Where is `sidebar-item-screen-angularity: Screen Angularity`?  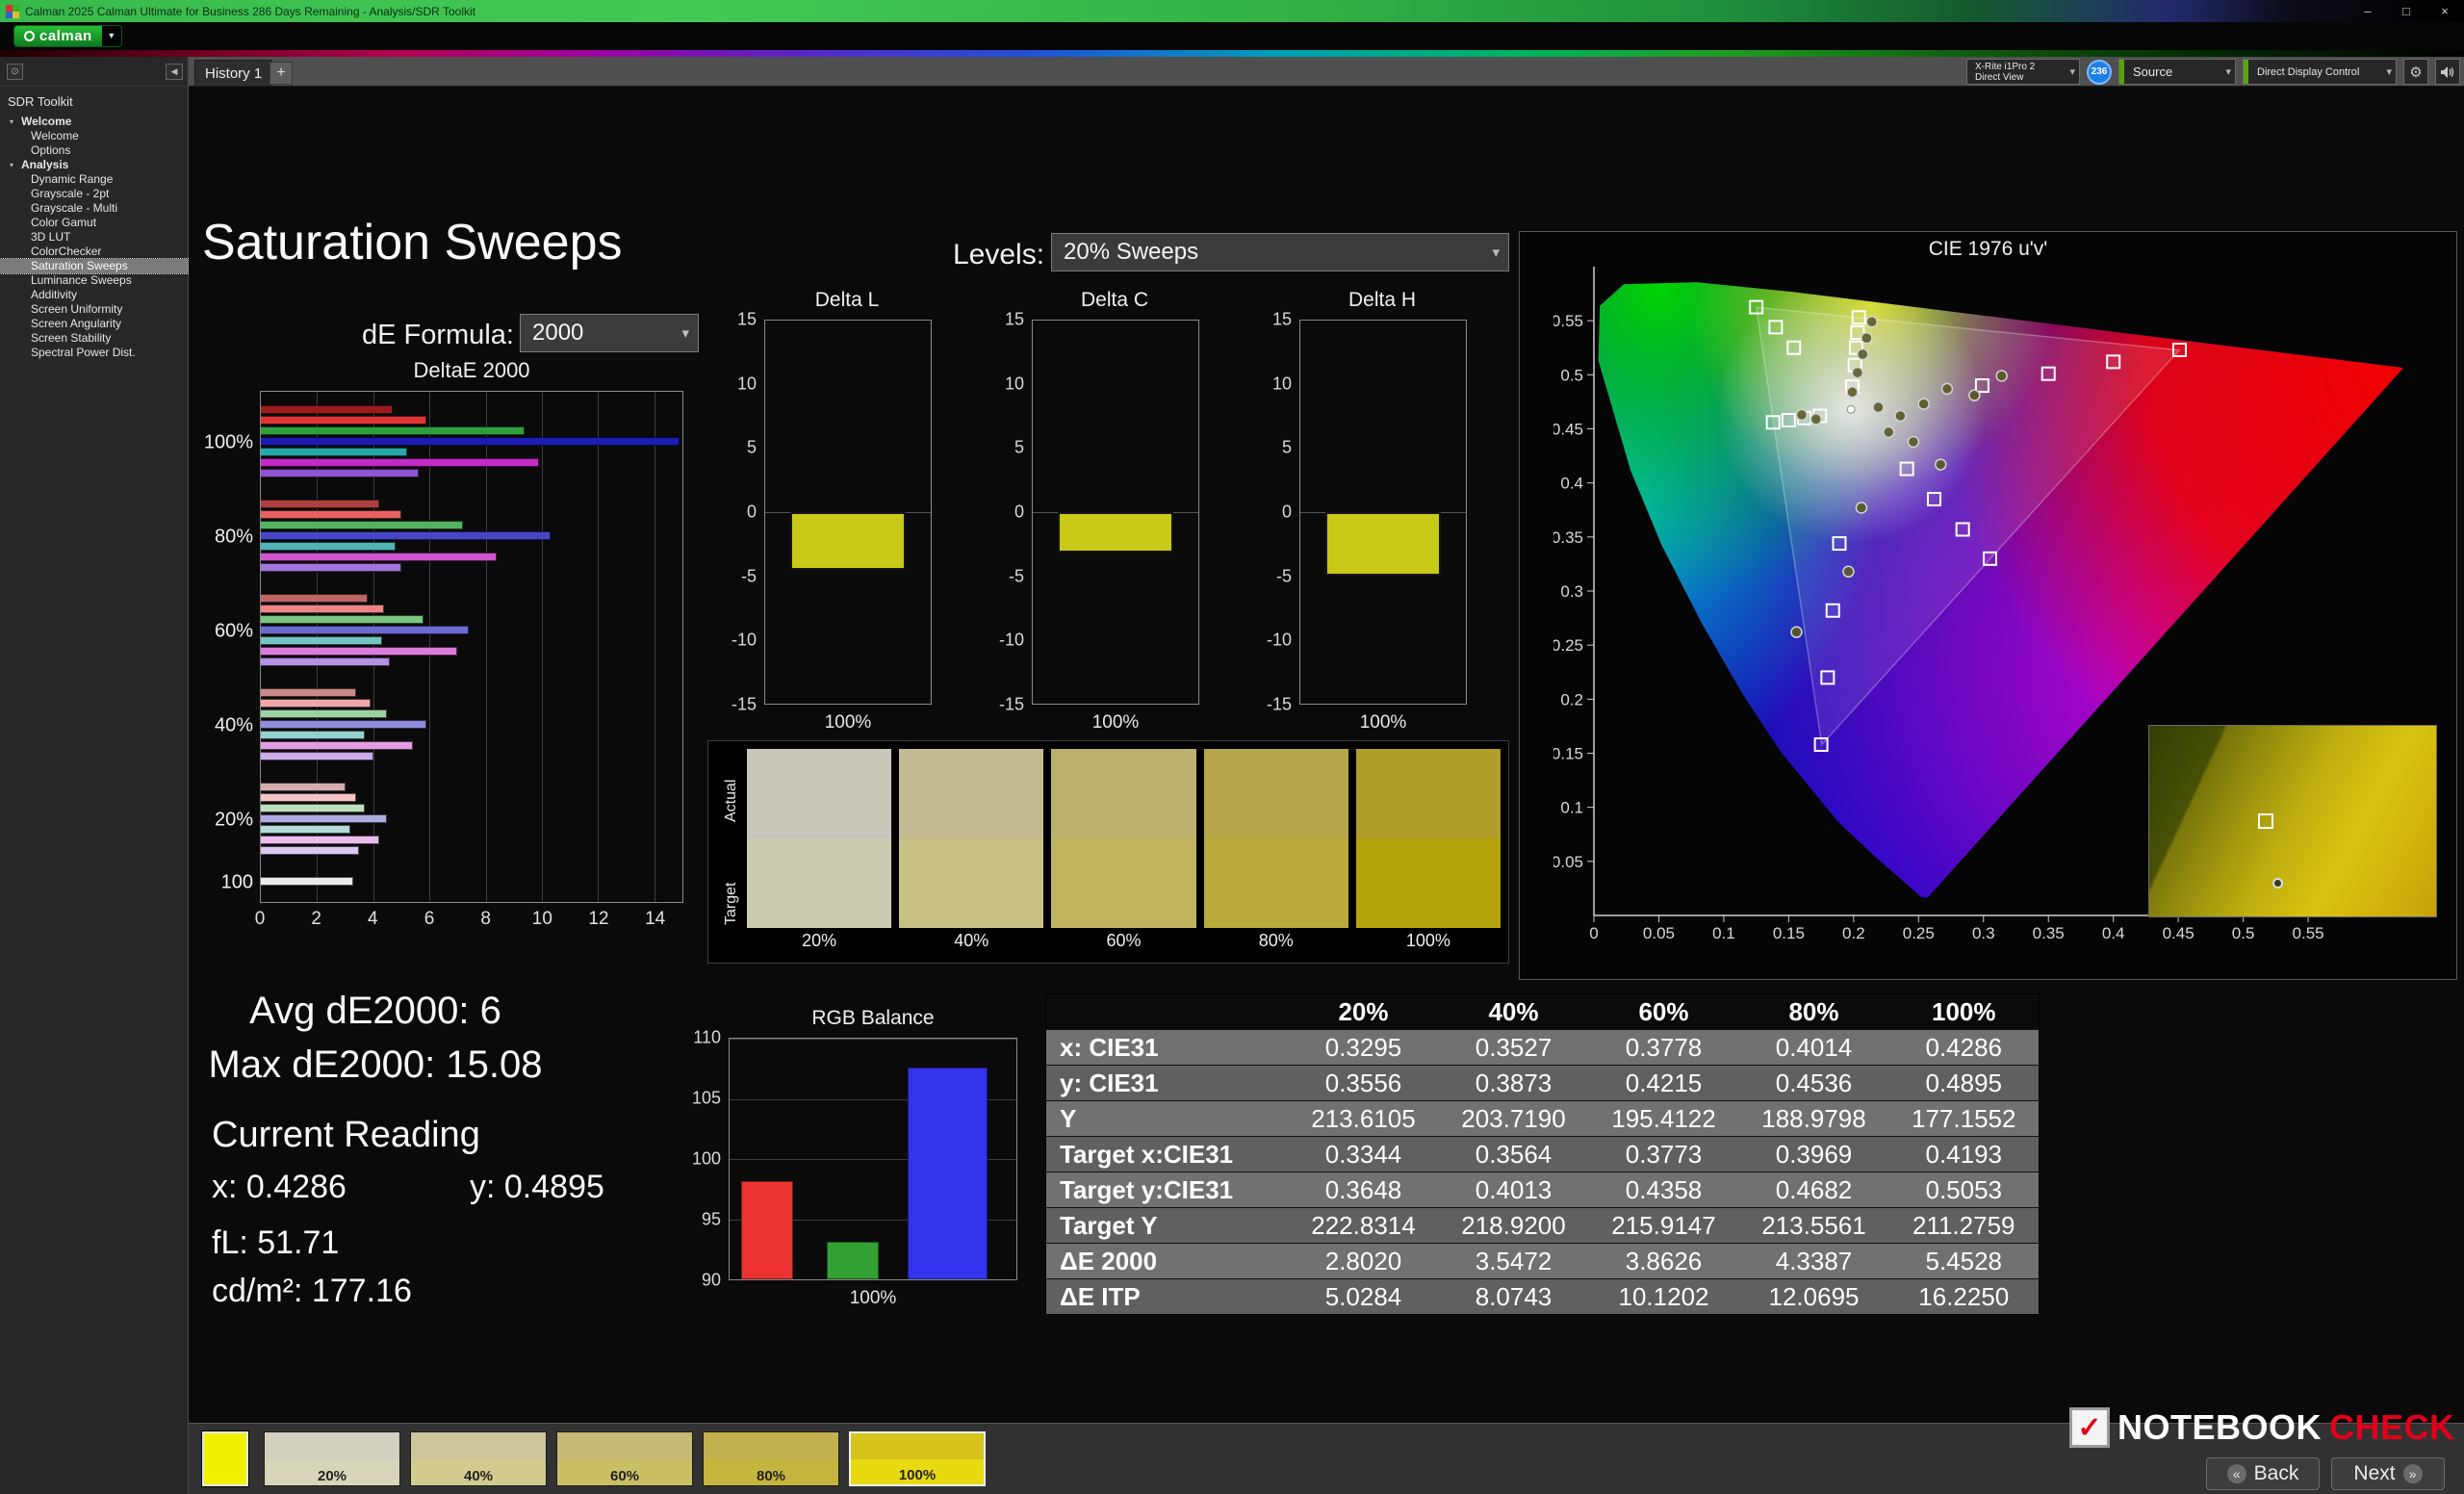 sidebar-item-screen-angularity: Screen Angularity is located at coordinates (94, 324).